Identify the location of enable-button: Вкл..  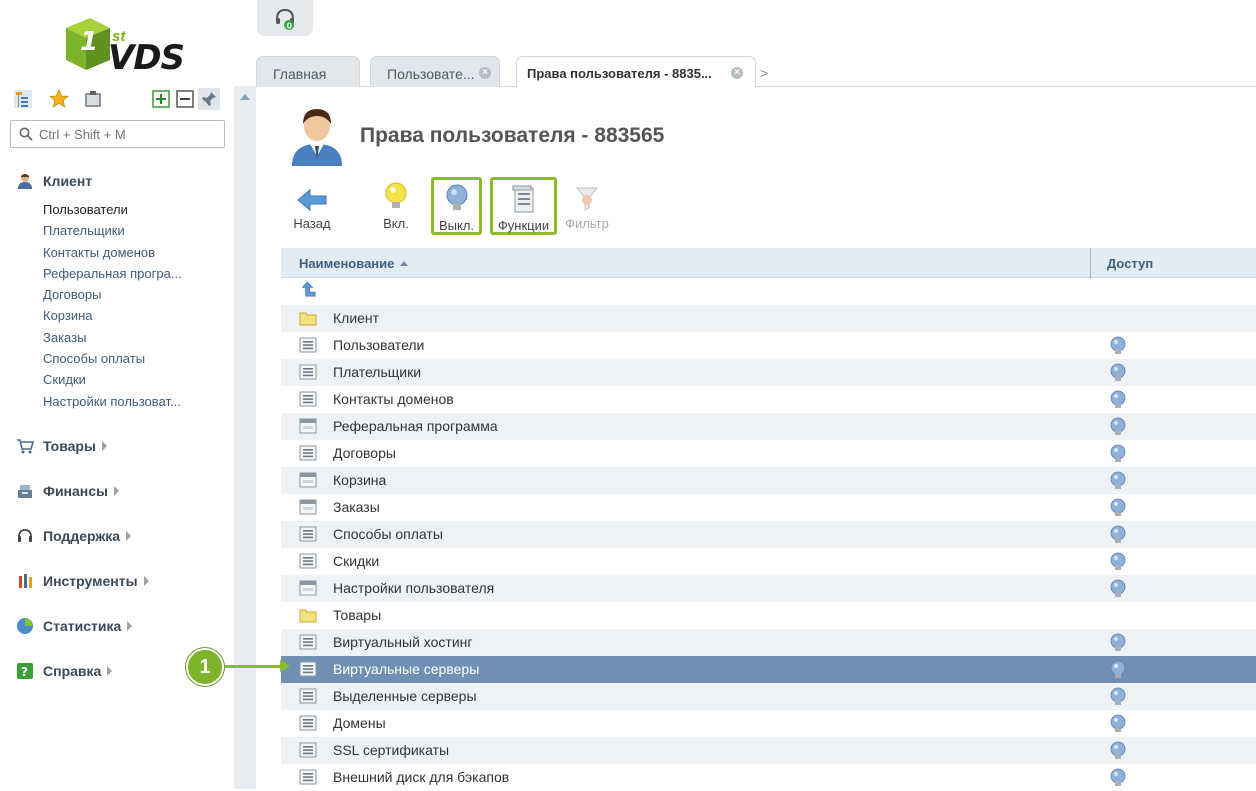
(396, 207).